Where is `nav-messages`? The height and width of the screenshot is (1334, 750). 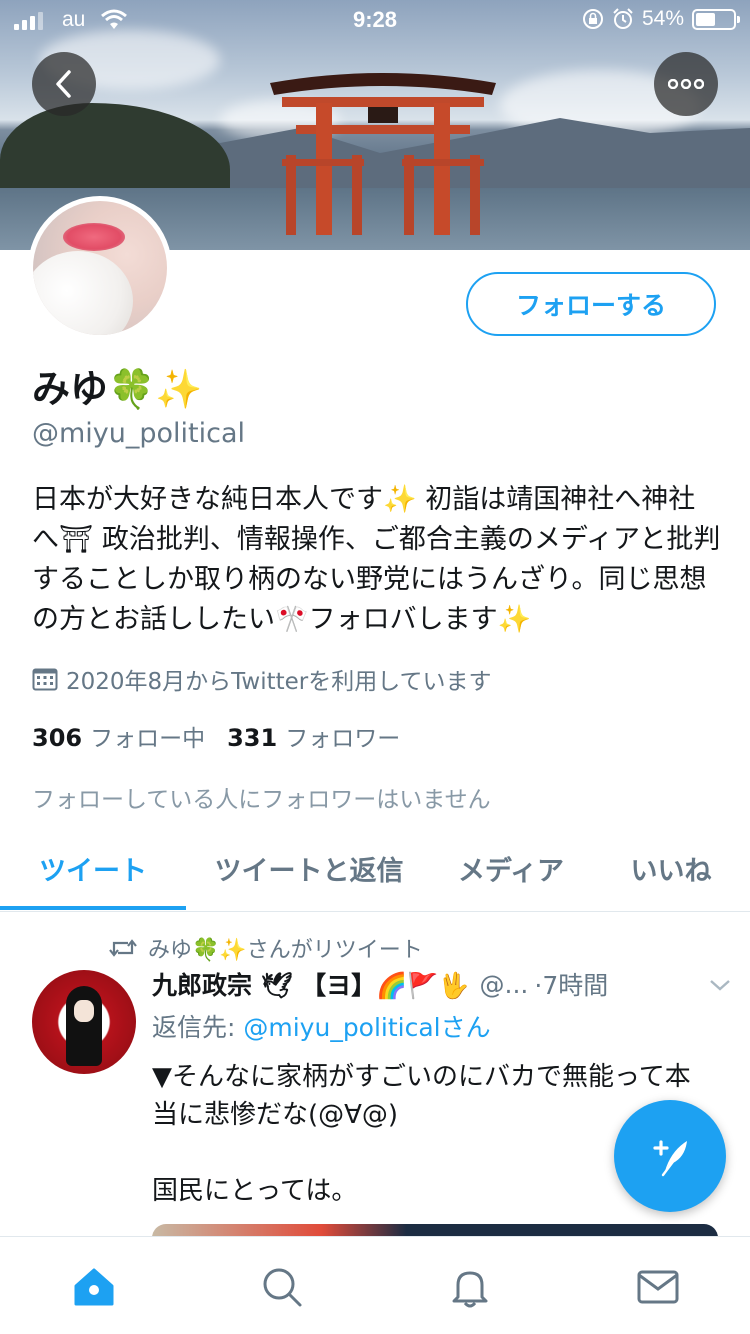 nav-messages is located at coordinates (658, 1287).